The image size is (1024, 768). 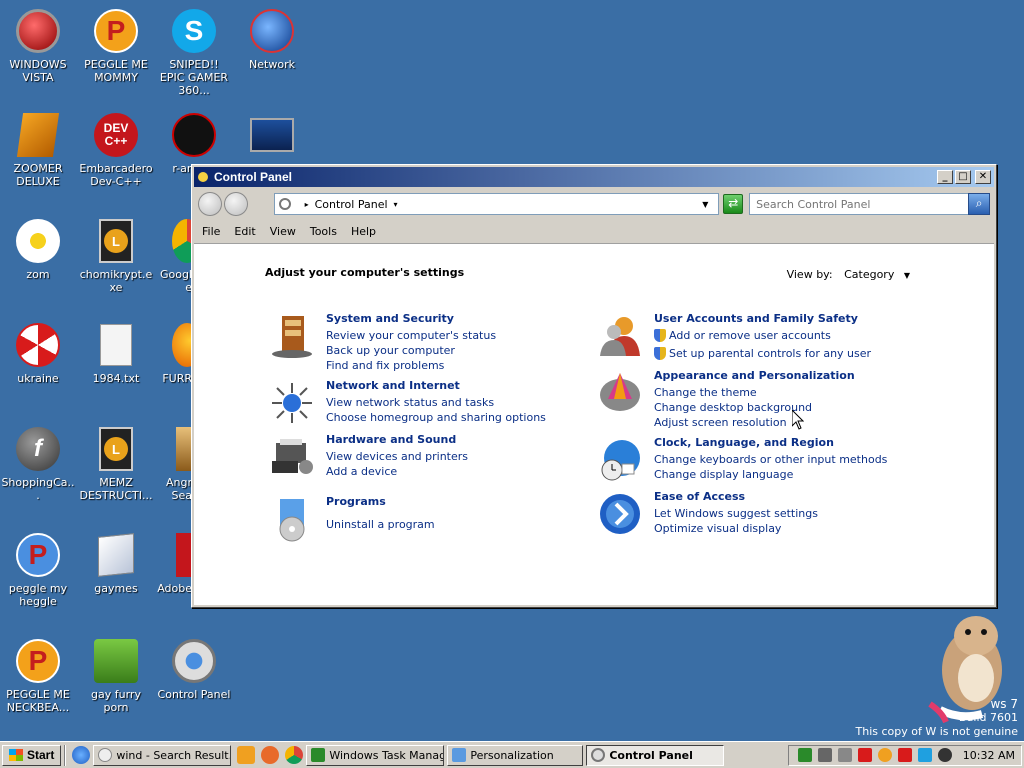 What do you see at coordinates (770, 442) in the screenshot?
I see `category-title: Clock, Language, and Region` at bounding box center [770, 442].